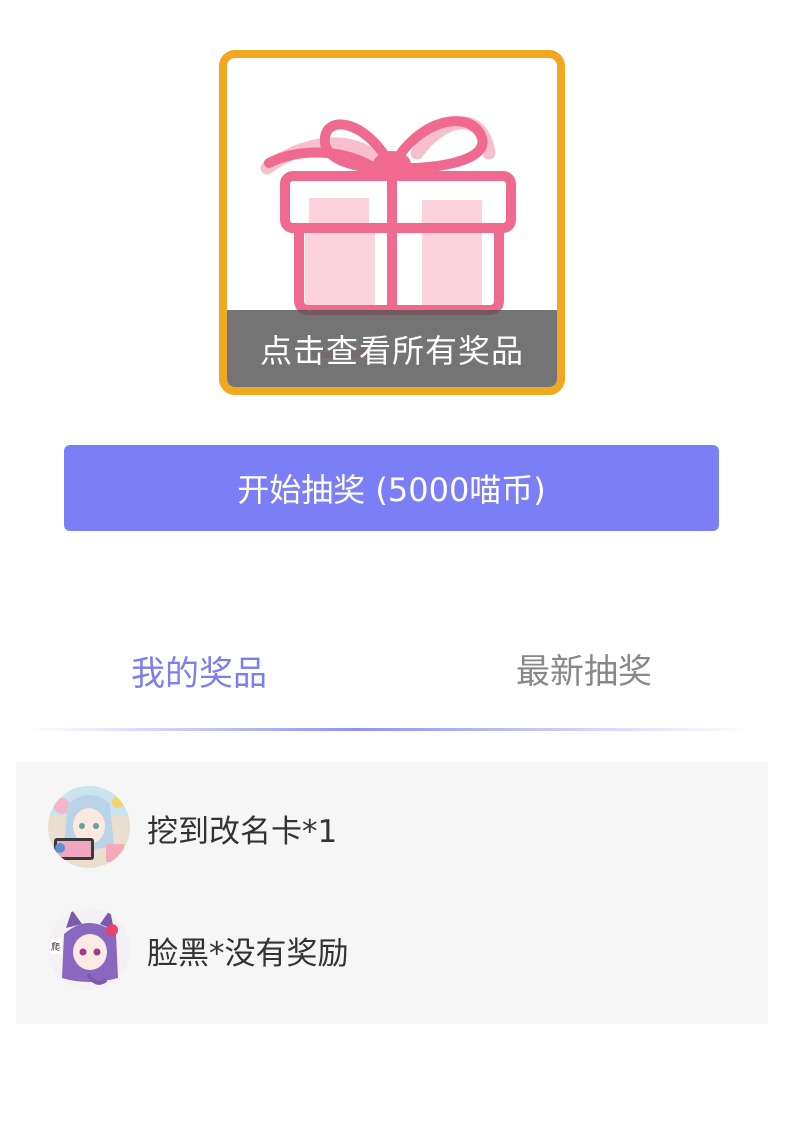 The height and width of the screenshot is (1146, 800). I want to click on view-all-prizes-label: 点击查看所有奖品, so click(391, 350).